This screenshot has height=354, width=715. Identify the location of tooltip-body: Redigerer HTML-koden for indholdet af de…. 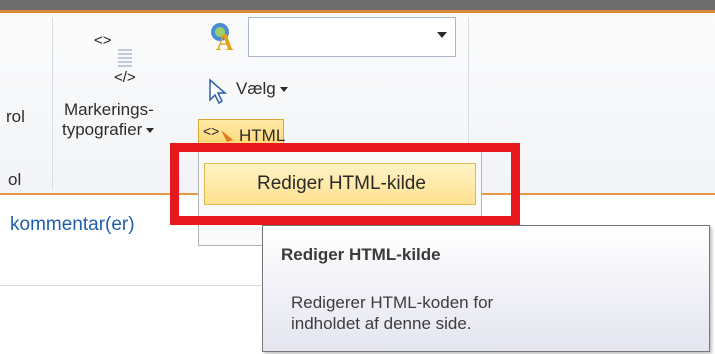
(392, 313).